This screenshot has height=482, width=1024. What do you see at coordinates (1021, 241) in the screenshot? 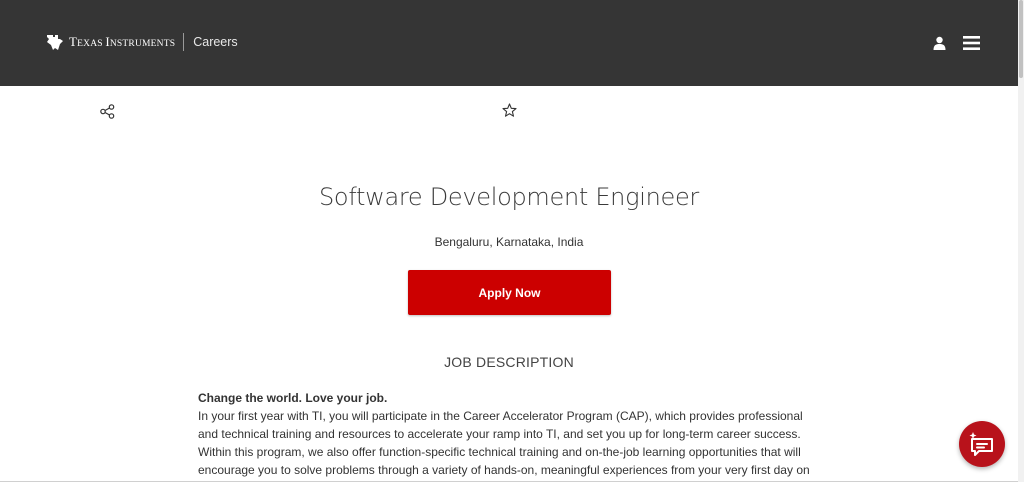
I see `page-scrollbar` at bounding box center [1021, 241].